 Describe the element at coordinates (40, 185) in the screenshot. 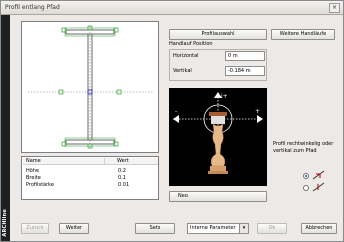

I see `table-cell-name: Profilstärke` at that location.